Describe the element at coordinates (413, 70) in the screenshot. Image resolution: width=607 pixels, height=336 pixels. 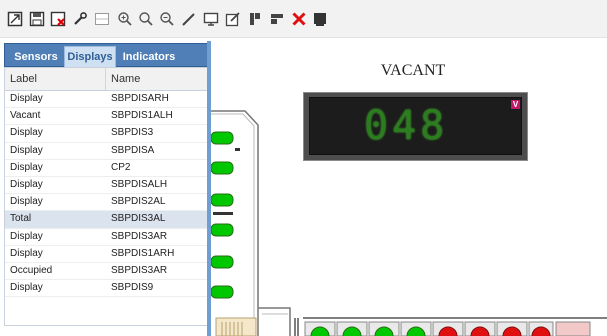
I see `display-title: VACANT` at that location.